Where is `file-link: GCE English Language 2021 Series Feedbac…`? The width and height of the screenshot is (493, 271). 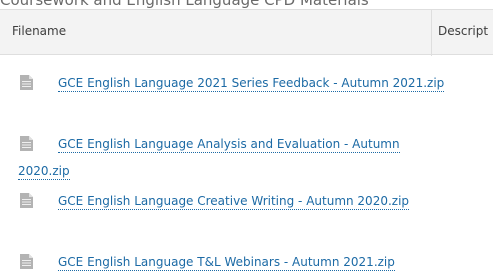
file-link: GCE English Language 2021 Series Feedbac… is located at coordinates (251, 84).